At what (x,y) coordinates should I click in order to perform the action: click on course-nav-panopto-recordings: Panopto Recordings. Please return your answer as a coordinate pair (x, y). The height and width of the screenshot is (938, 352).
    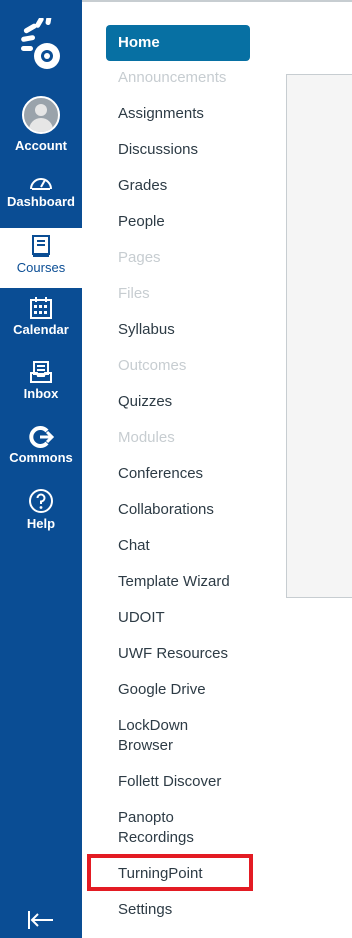
    Looking at the image, I should click on (163, 828).